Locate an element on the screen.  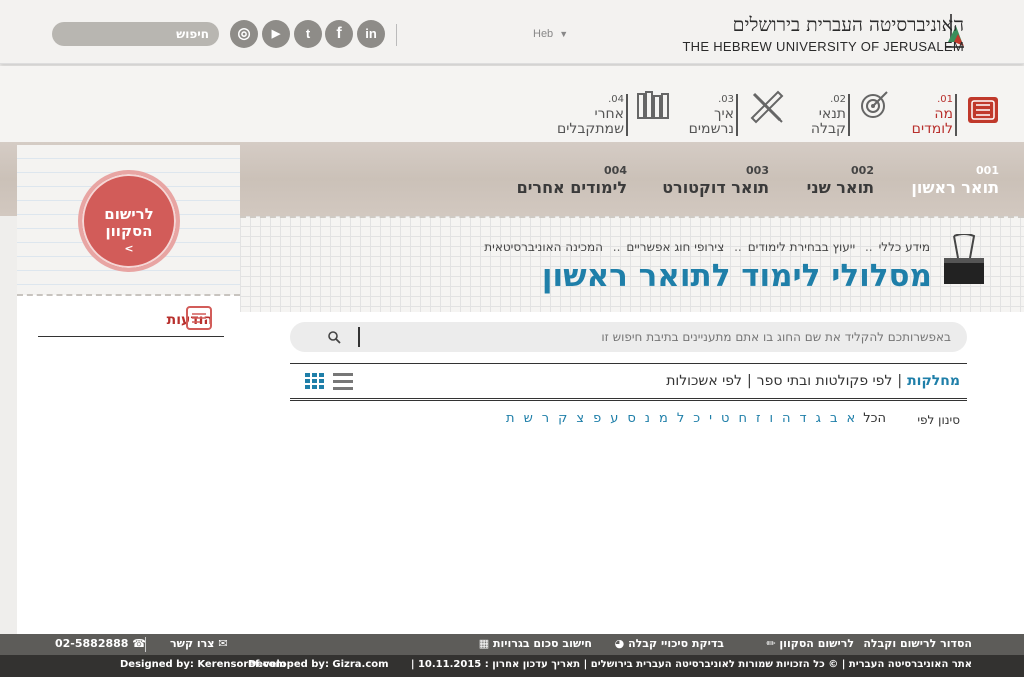
list-view-icon is located at coordinates (343, 381).